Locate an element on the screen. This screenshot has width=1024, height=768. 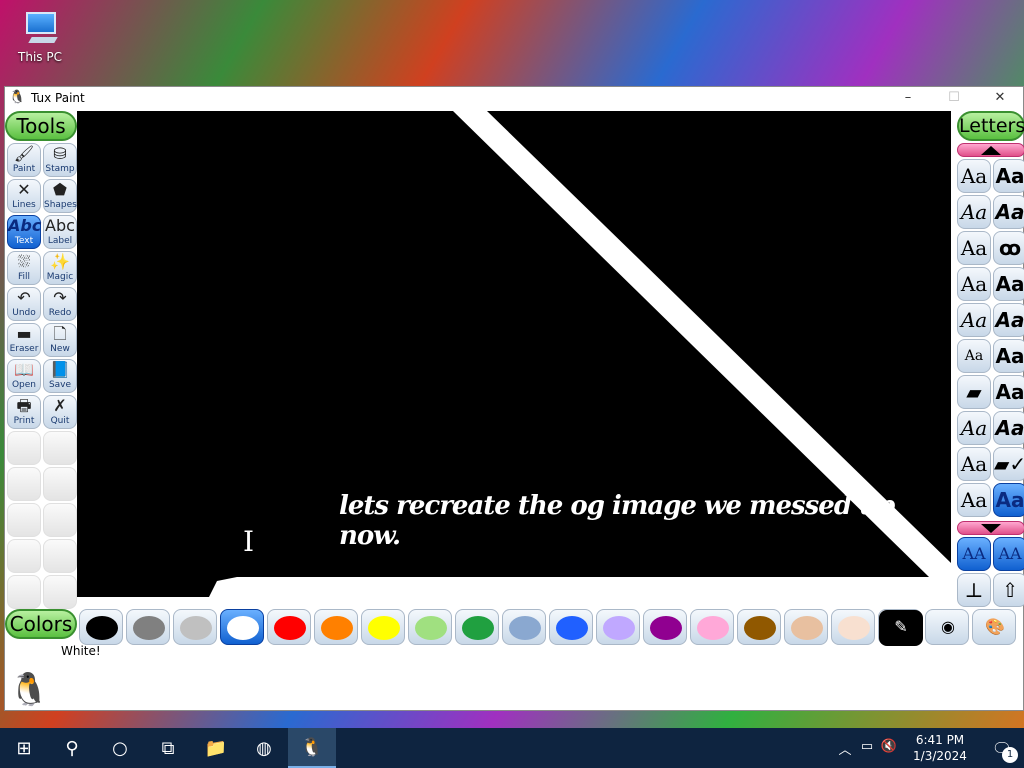
tool-lines-button: ✕ Lines is located at coordinates (24, 196).